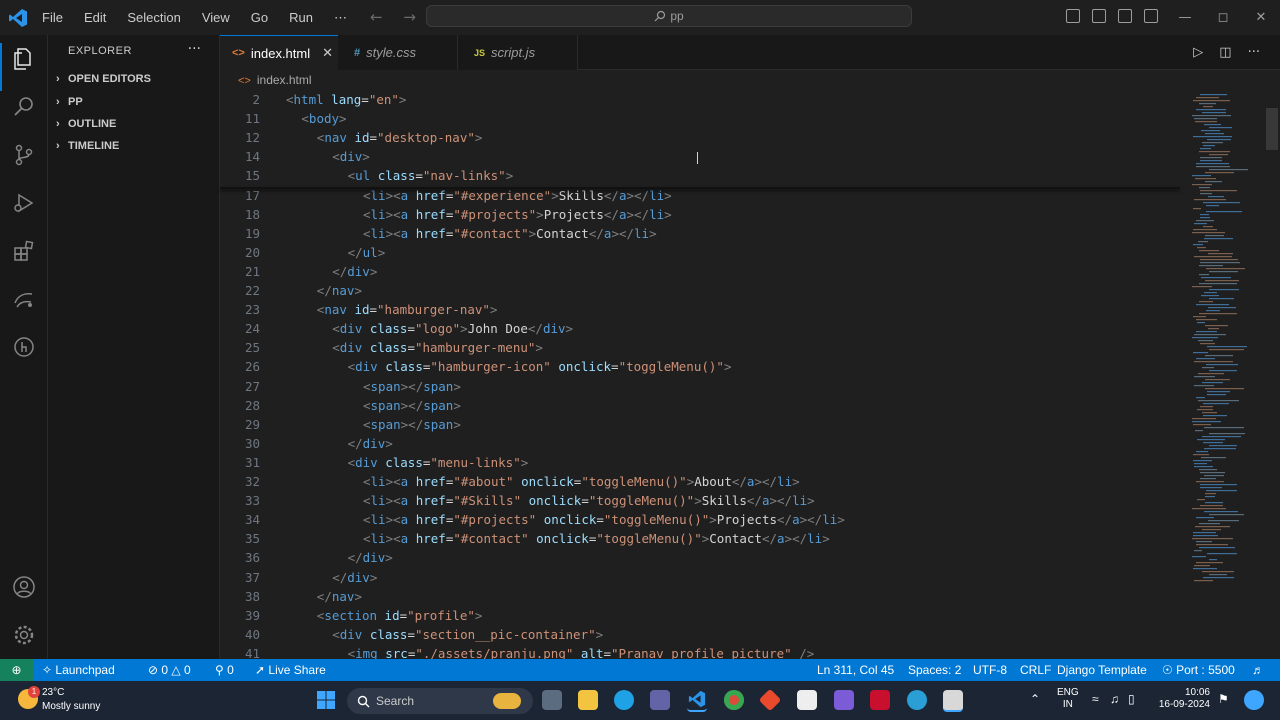 The width and height of the screenshot is (1280, 720). Describe the element at coordinates (624, 700) in the screenshot. I see `edge-browser-icon` at that location.